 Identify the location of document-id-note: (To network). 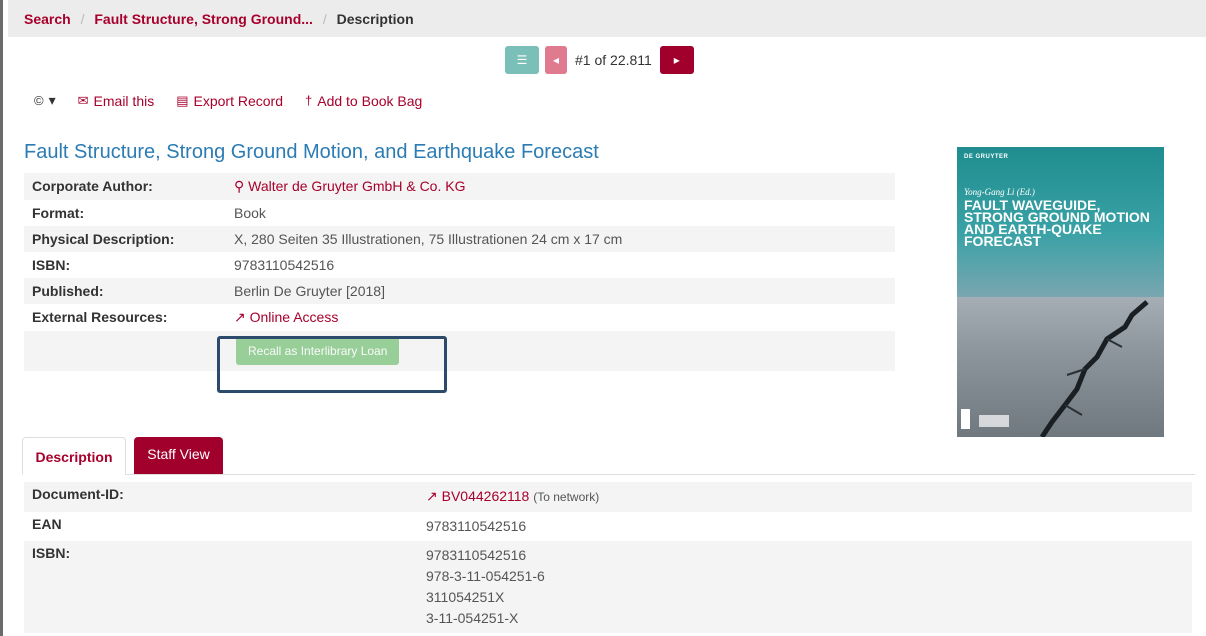
(566, 497).